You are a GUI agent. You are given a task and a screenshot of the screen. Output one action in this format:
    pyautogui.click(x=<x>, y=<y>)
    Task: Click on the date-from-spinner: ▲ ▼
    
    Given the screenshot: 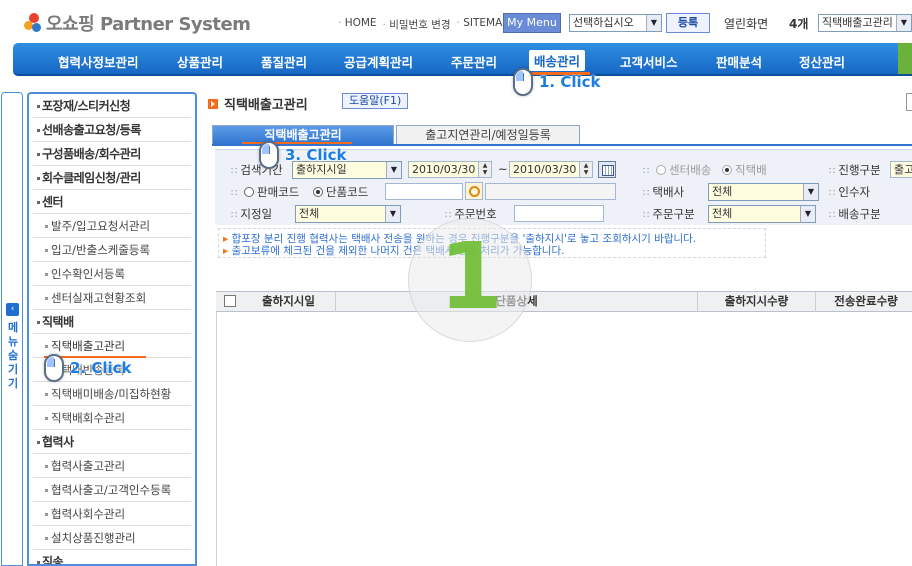 What is the action you would take?
    pyautogui.click(x=485, y=169)
    